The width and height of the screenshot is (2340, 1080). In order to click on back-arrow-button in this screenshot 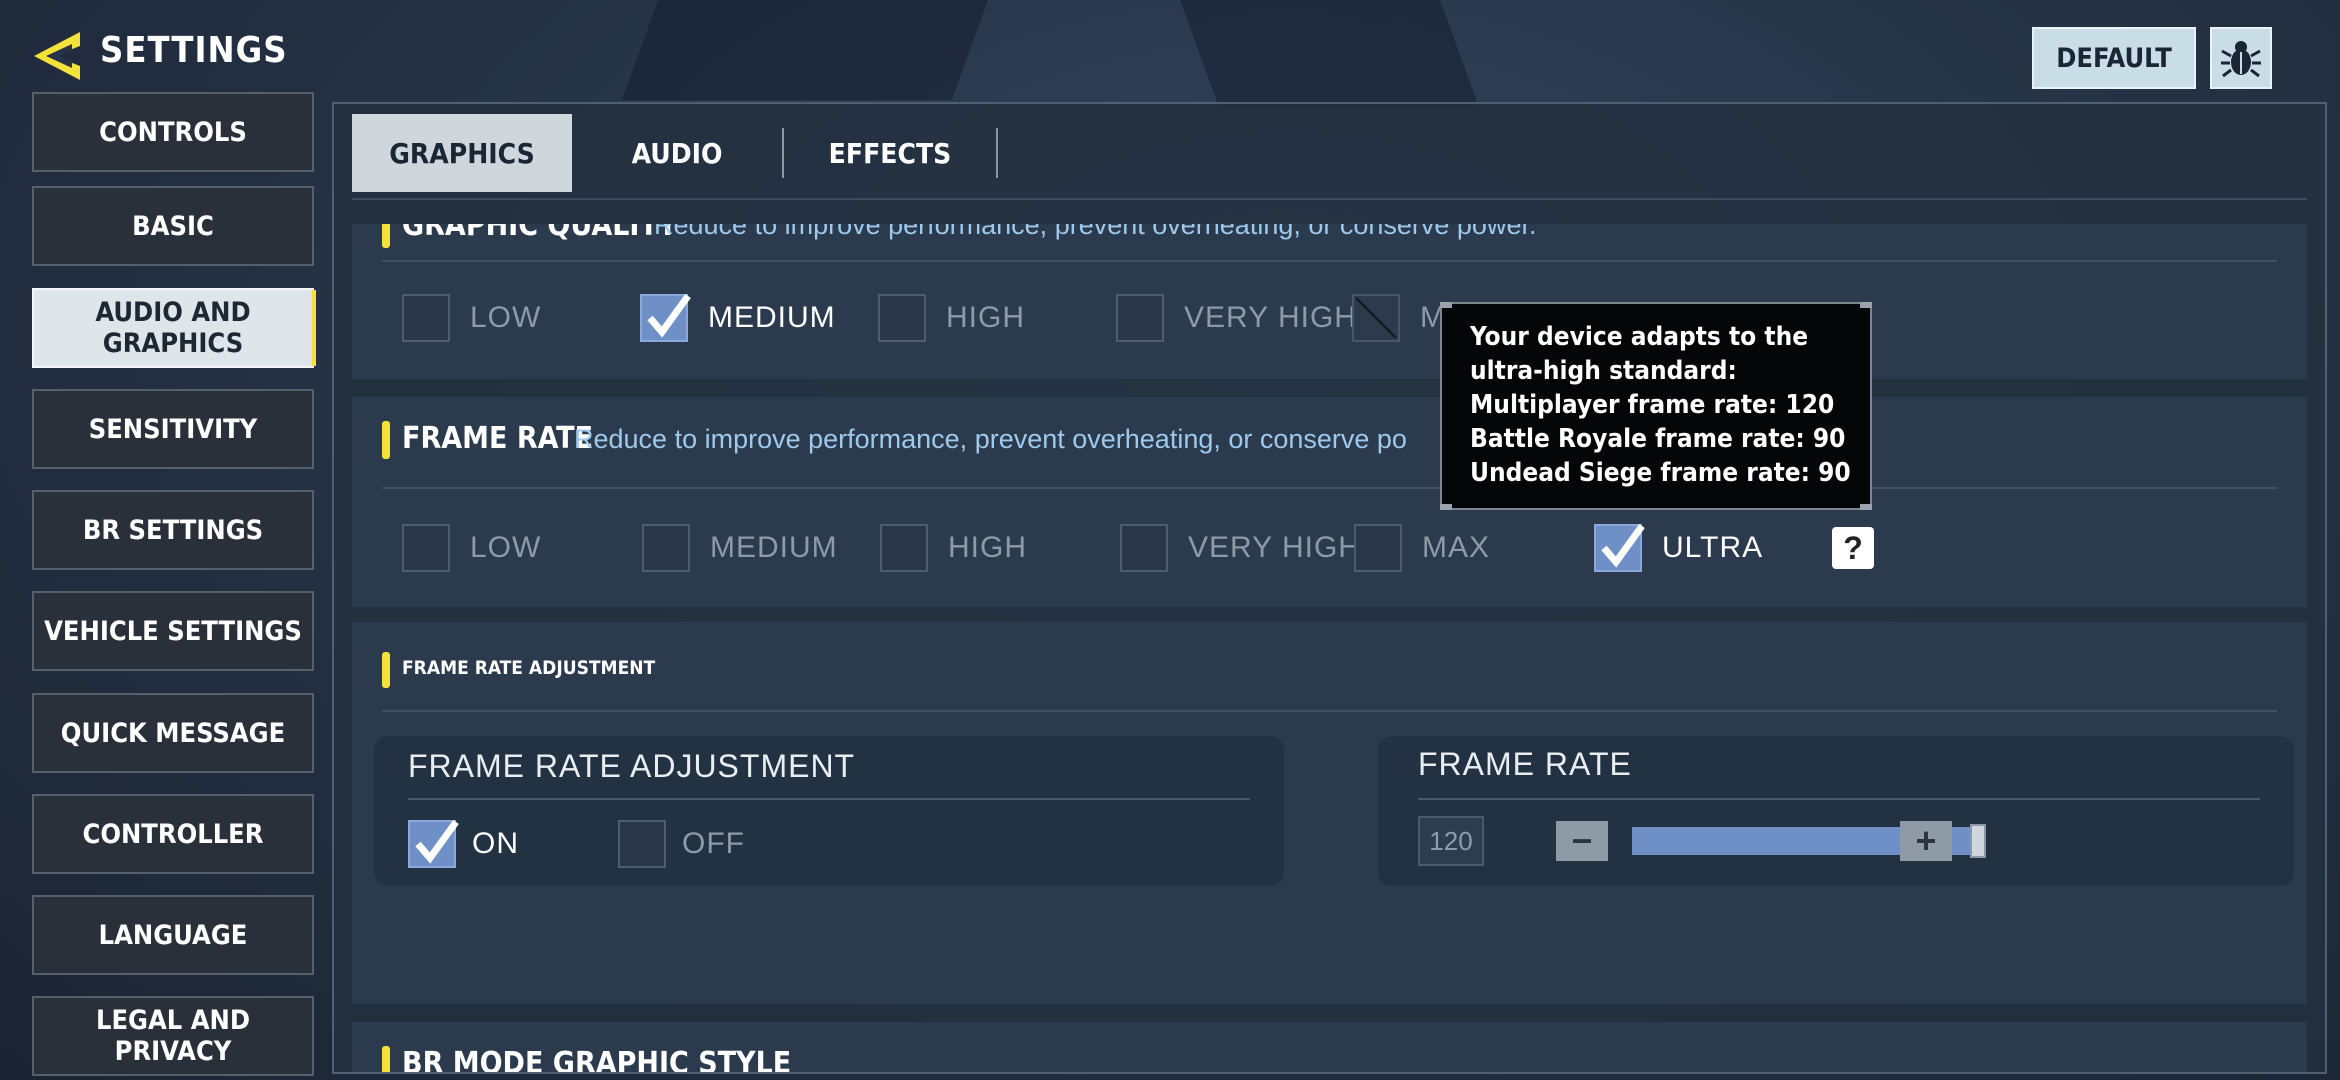, I will do `click(58, 56)`.